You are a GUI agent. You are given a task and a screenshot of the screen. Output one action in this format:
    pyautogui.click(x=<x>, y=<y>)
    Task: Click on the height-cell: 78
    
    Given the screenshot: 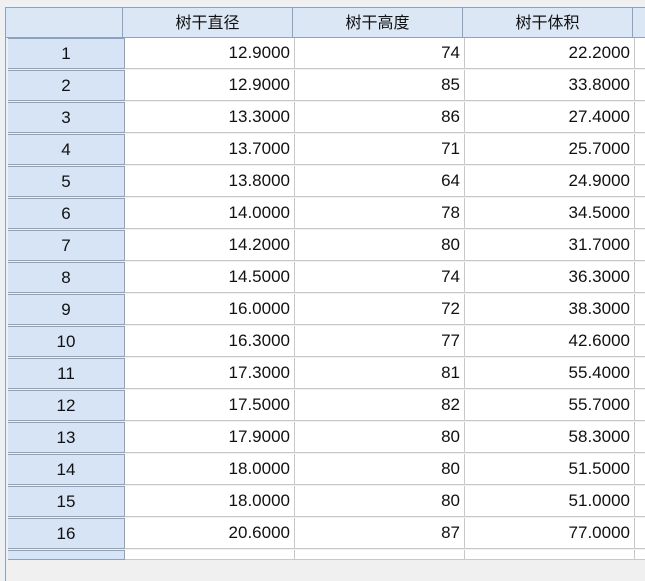 What is the action you would take?
    pyautogui.click(x=380, y=213)
    